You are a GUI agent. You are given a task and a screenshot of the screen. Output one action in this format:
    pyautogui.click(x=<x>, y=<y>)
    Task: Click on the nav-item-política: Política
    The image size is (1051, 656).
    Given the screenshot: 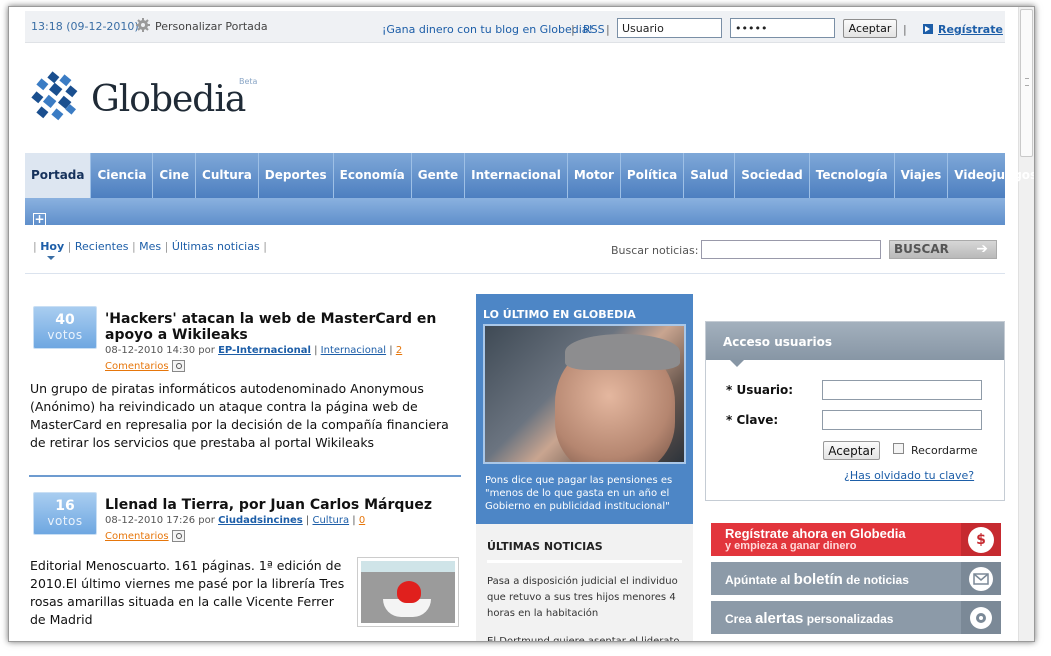 What is the action you would take?
    pyautogui.click(x=653, y=175)
    